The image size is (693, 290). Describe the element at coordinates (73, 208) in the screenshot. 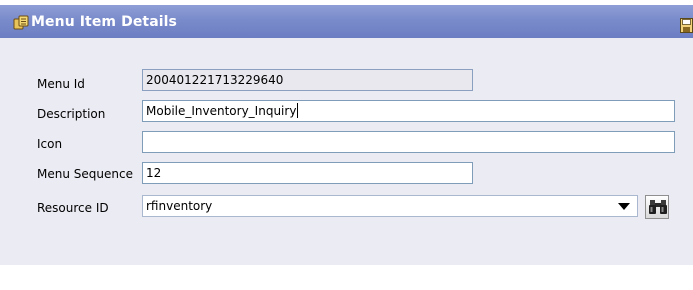

I see `resource-id-label: Resource ID` at that location.